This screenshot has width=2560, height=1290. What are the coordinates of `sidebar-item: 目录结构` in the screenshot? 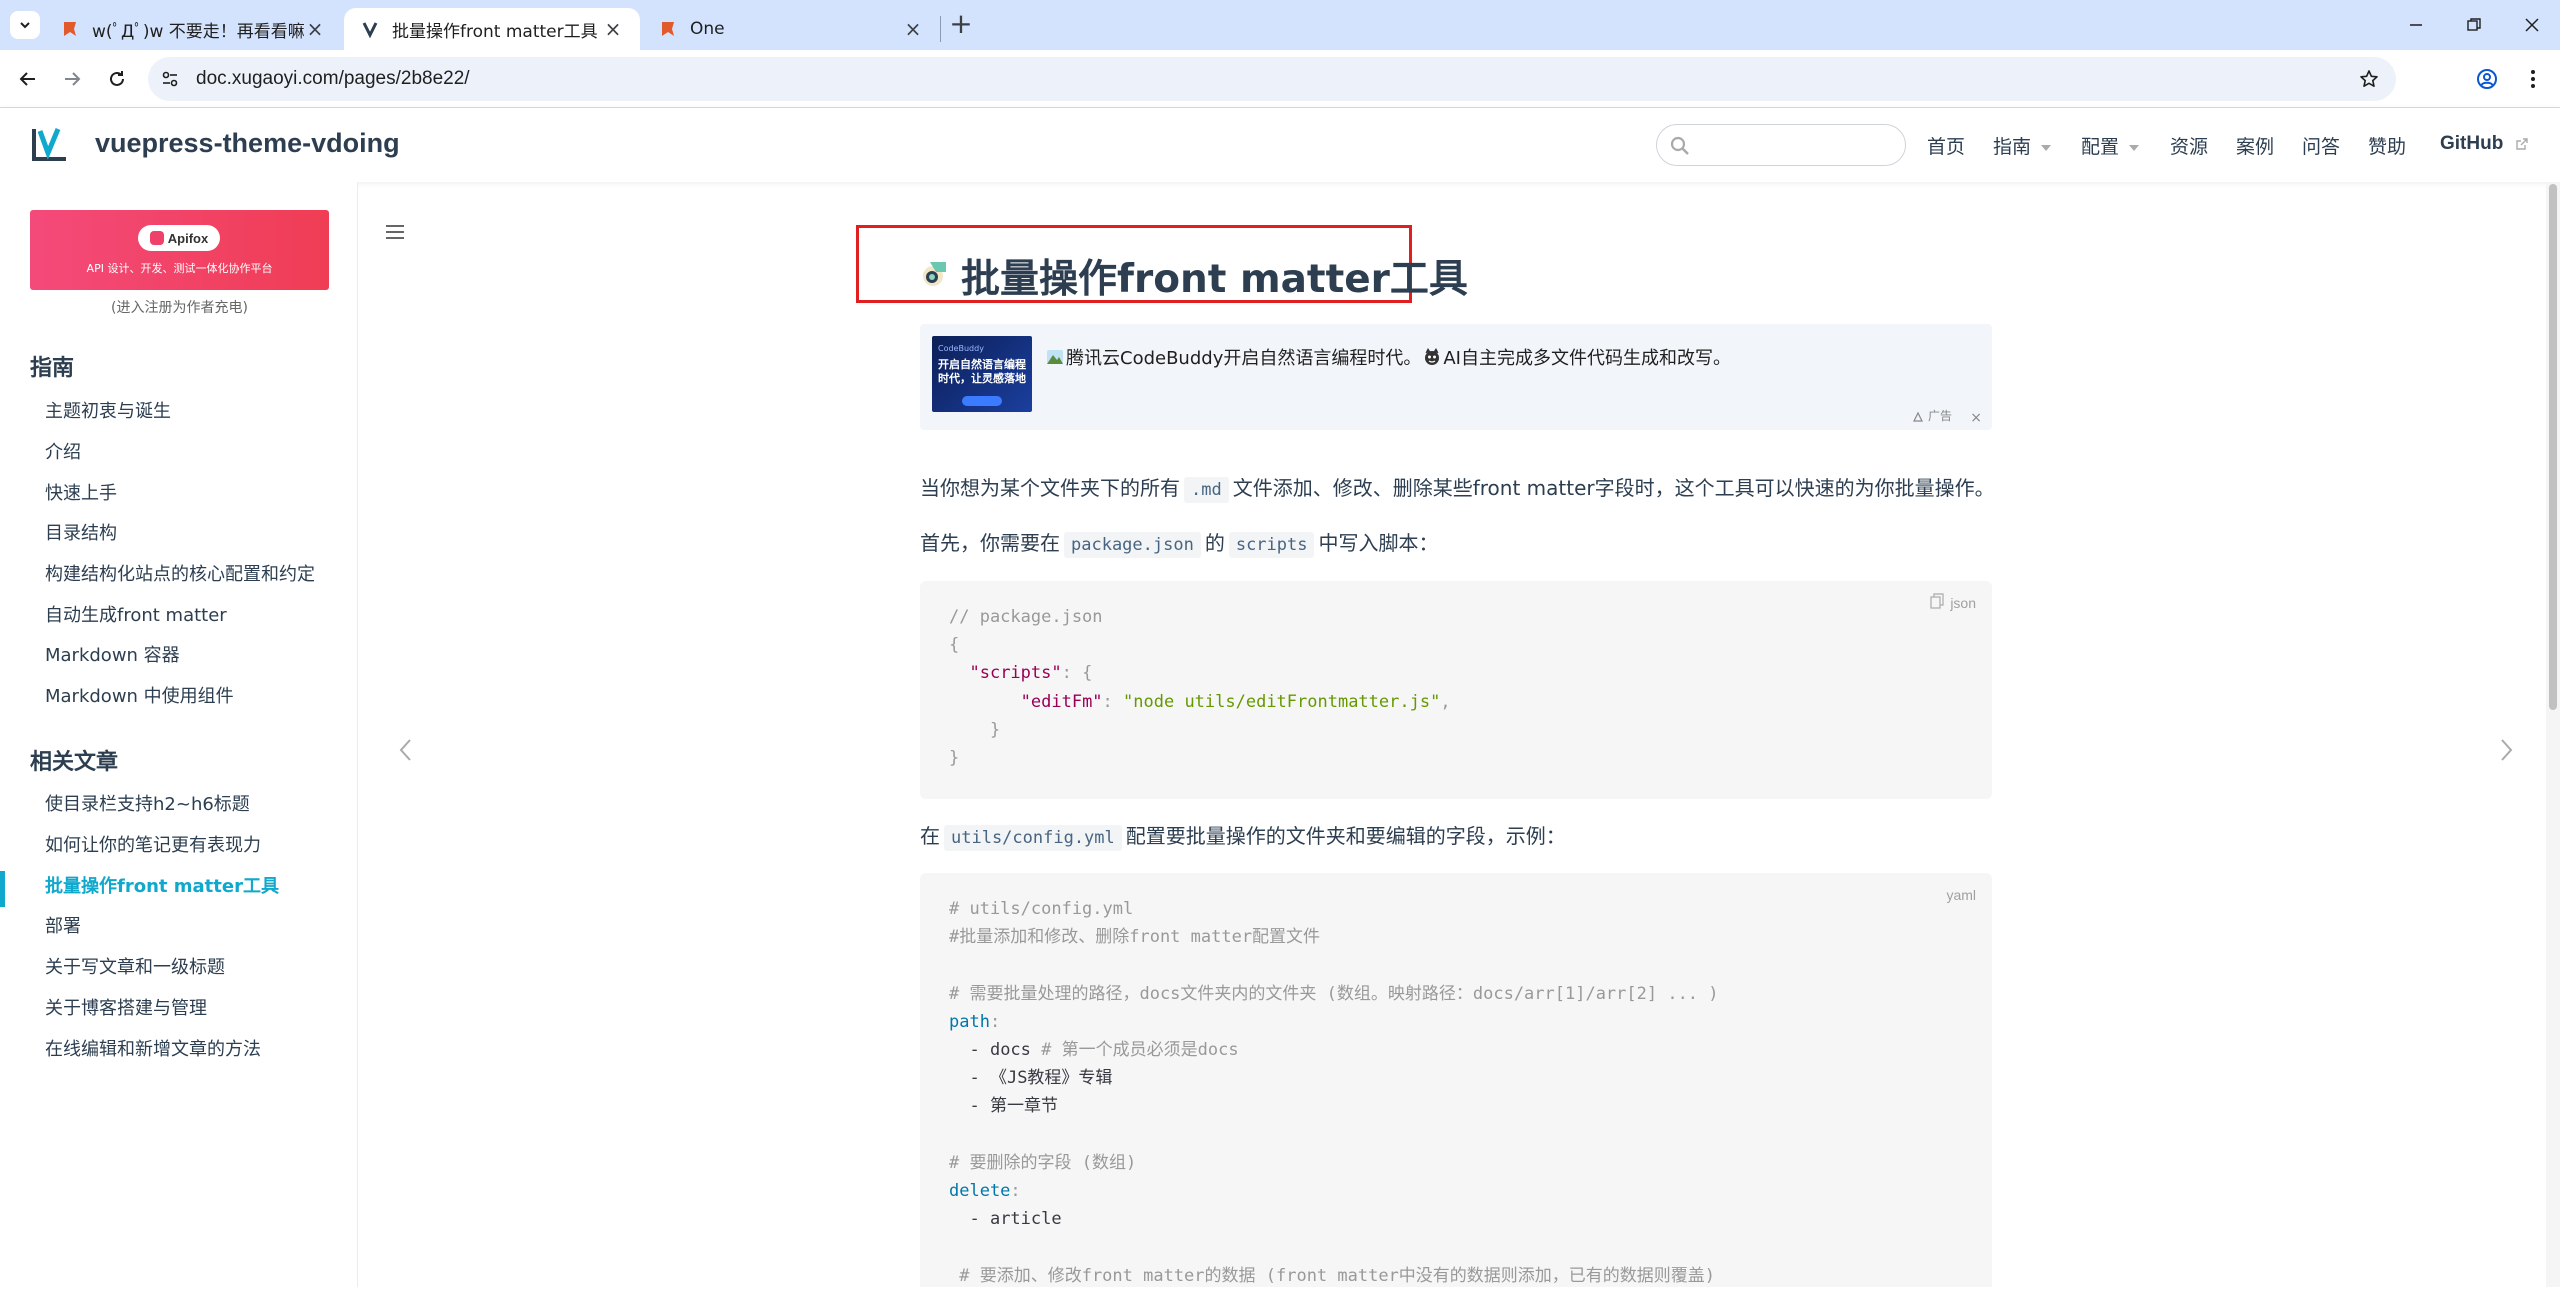 It's located at (81, 532).